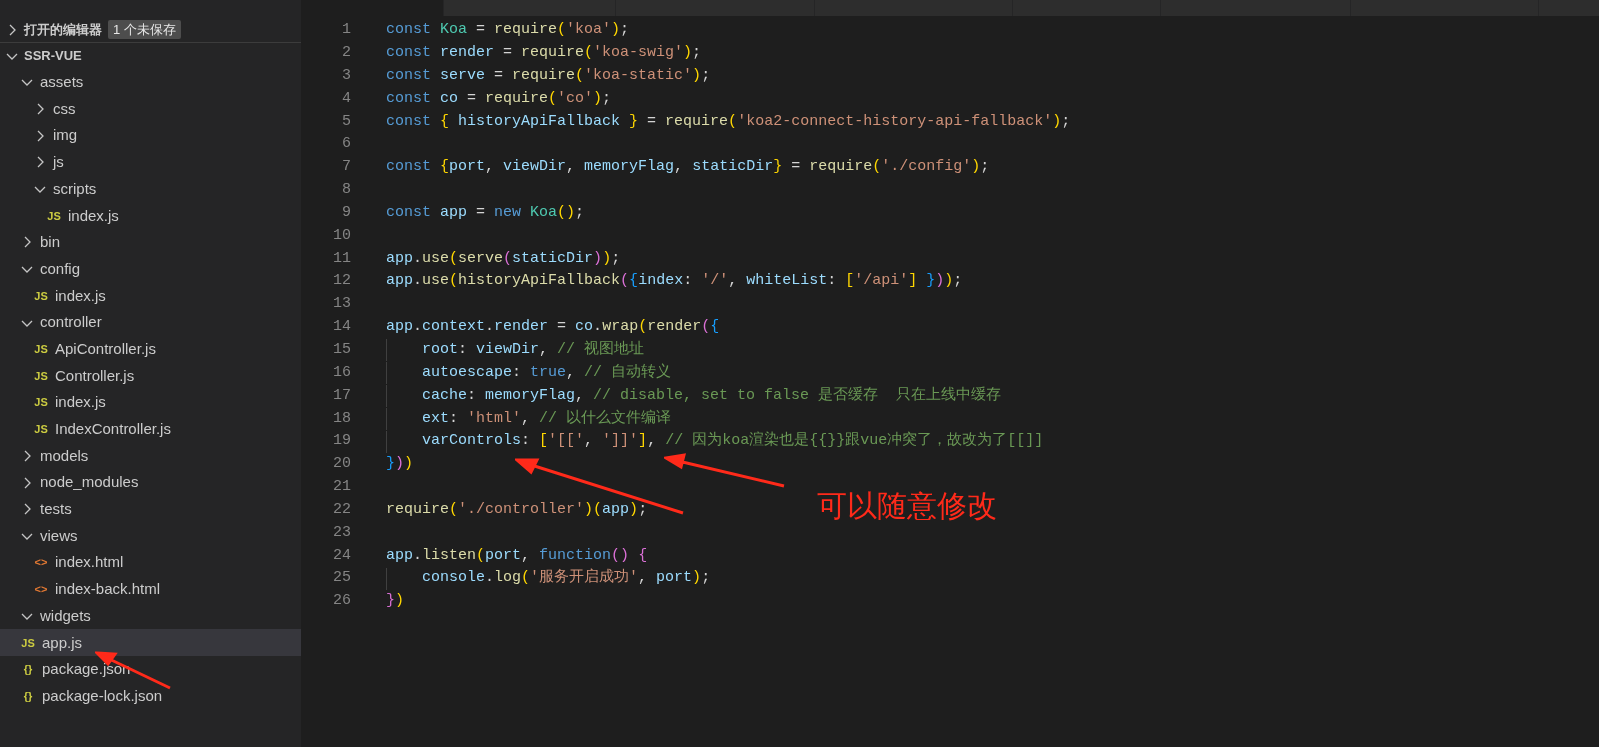  What do you see at coordinates (341, 441) in the screenshot?
I see `line-number: 19` at bounding box center [341, 441].